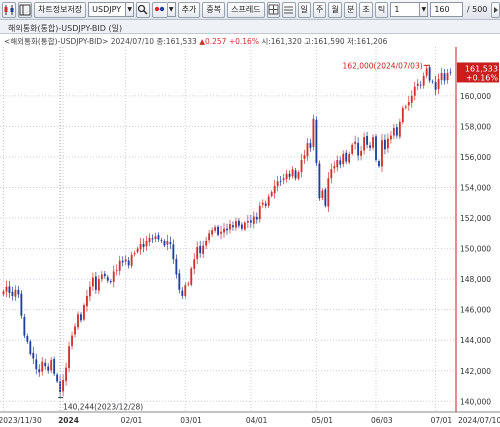 This screenshot has height=427, width=500. Describe the element at coordinates (132, 420) in the screenshot. I see `x-tick-label: 02/01` at that location.